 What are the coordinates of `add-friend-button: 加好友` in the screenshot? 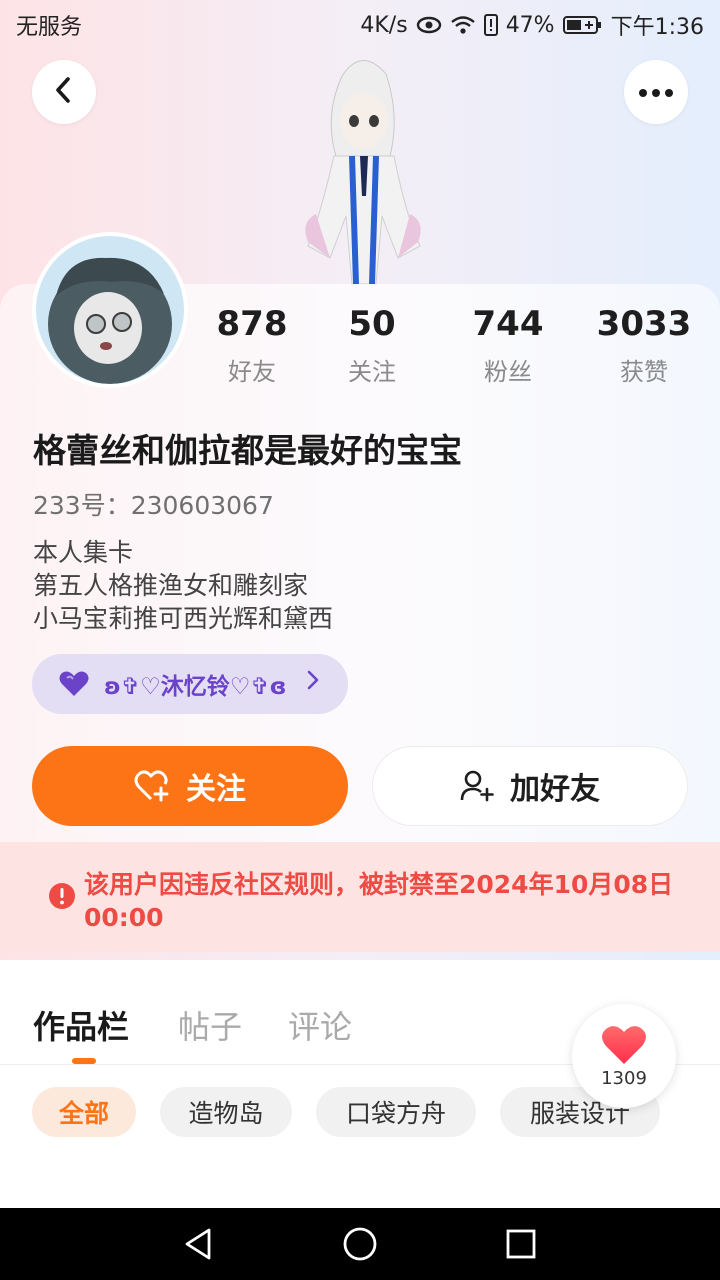 It's located at (530, 786).